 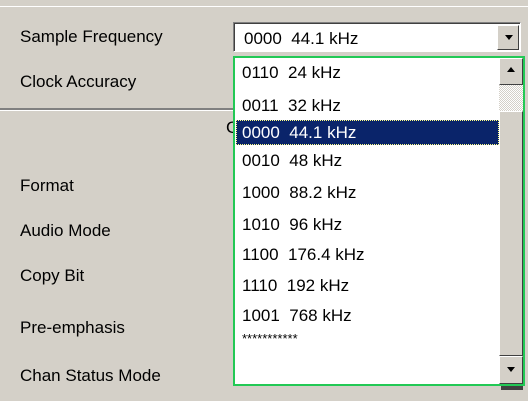 I want to click on combobox-value: 0000 44.1 kHz, so click(x=301, y=38).